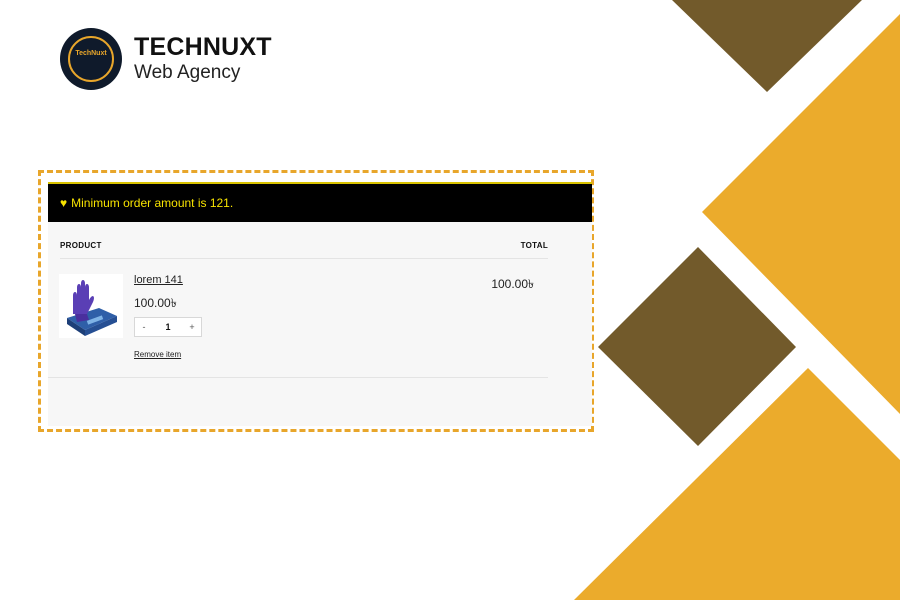  What do you see at coordinates (64, 203) in the screenshot?
I see `heart-icon: ♥` at bounding box center [64, 203].